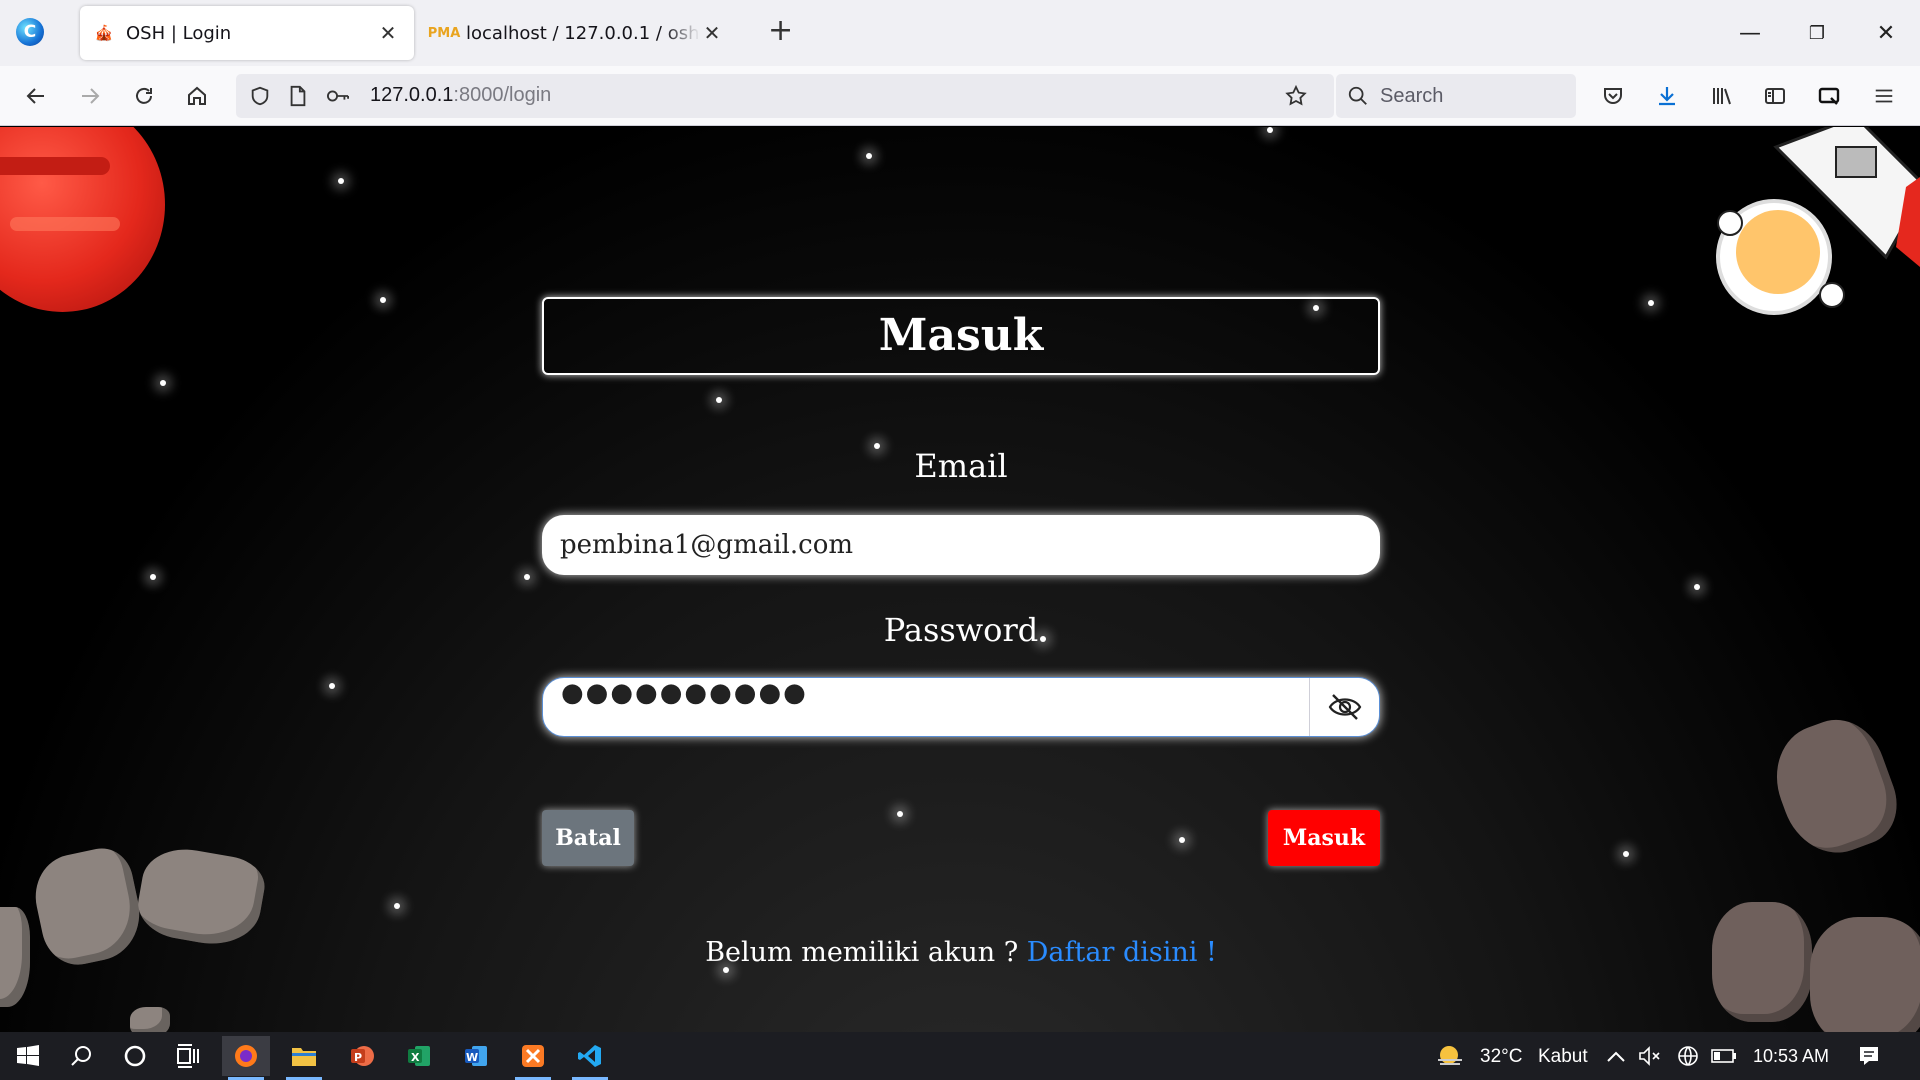  I want to click on weather-condition: Kabut, so click(1563, 1057).